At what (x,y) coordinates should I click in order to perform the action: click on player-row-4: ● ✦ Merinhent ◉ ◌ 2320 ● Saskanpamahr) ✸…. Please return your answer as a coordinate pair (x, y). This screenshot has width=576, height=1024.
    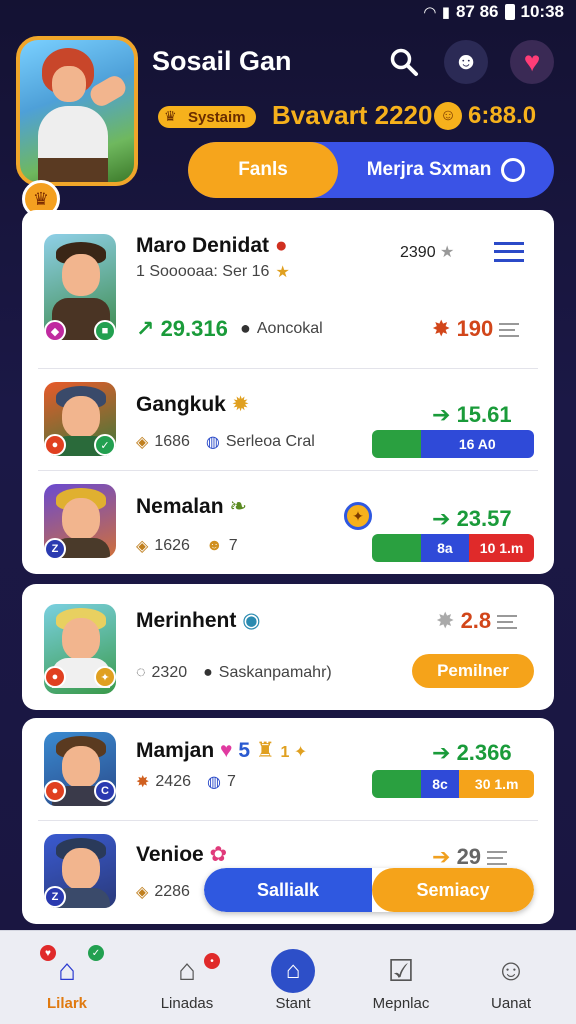
    Looking at the image, I should click on (288, 647).